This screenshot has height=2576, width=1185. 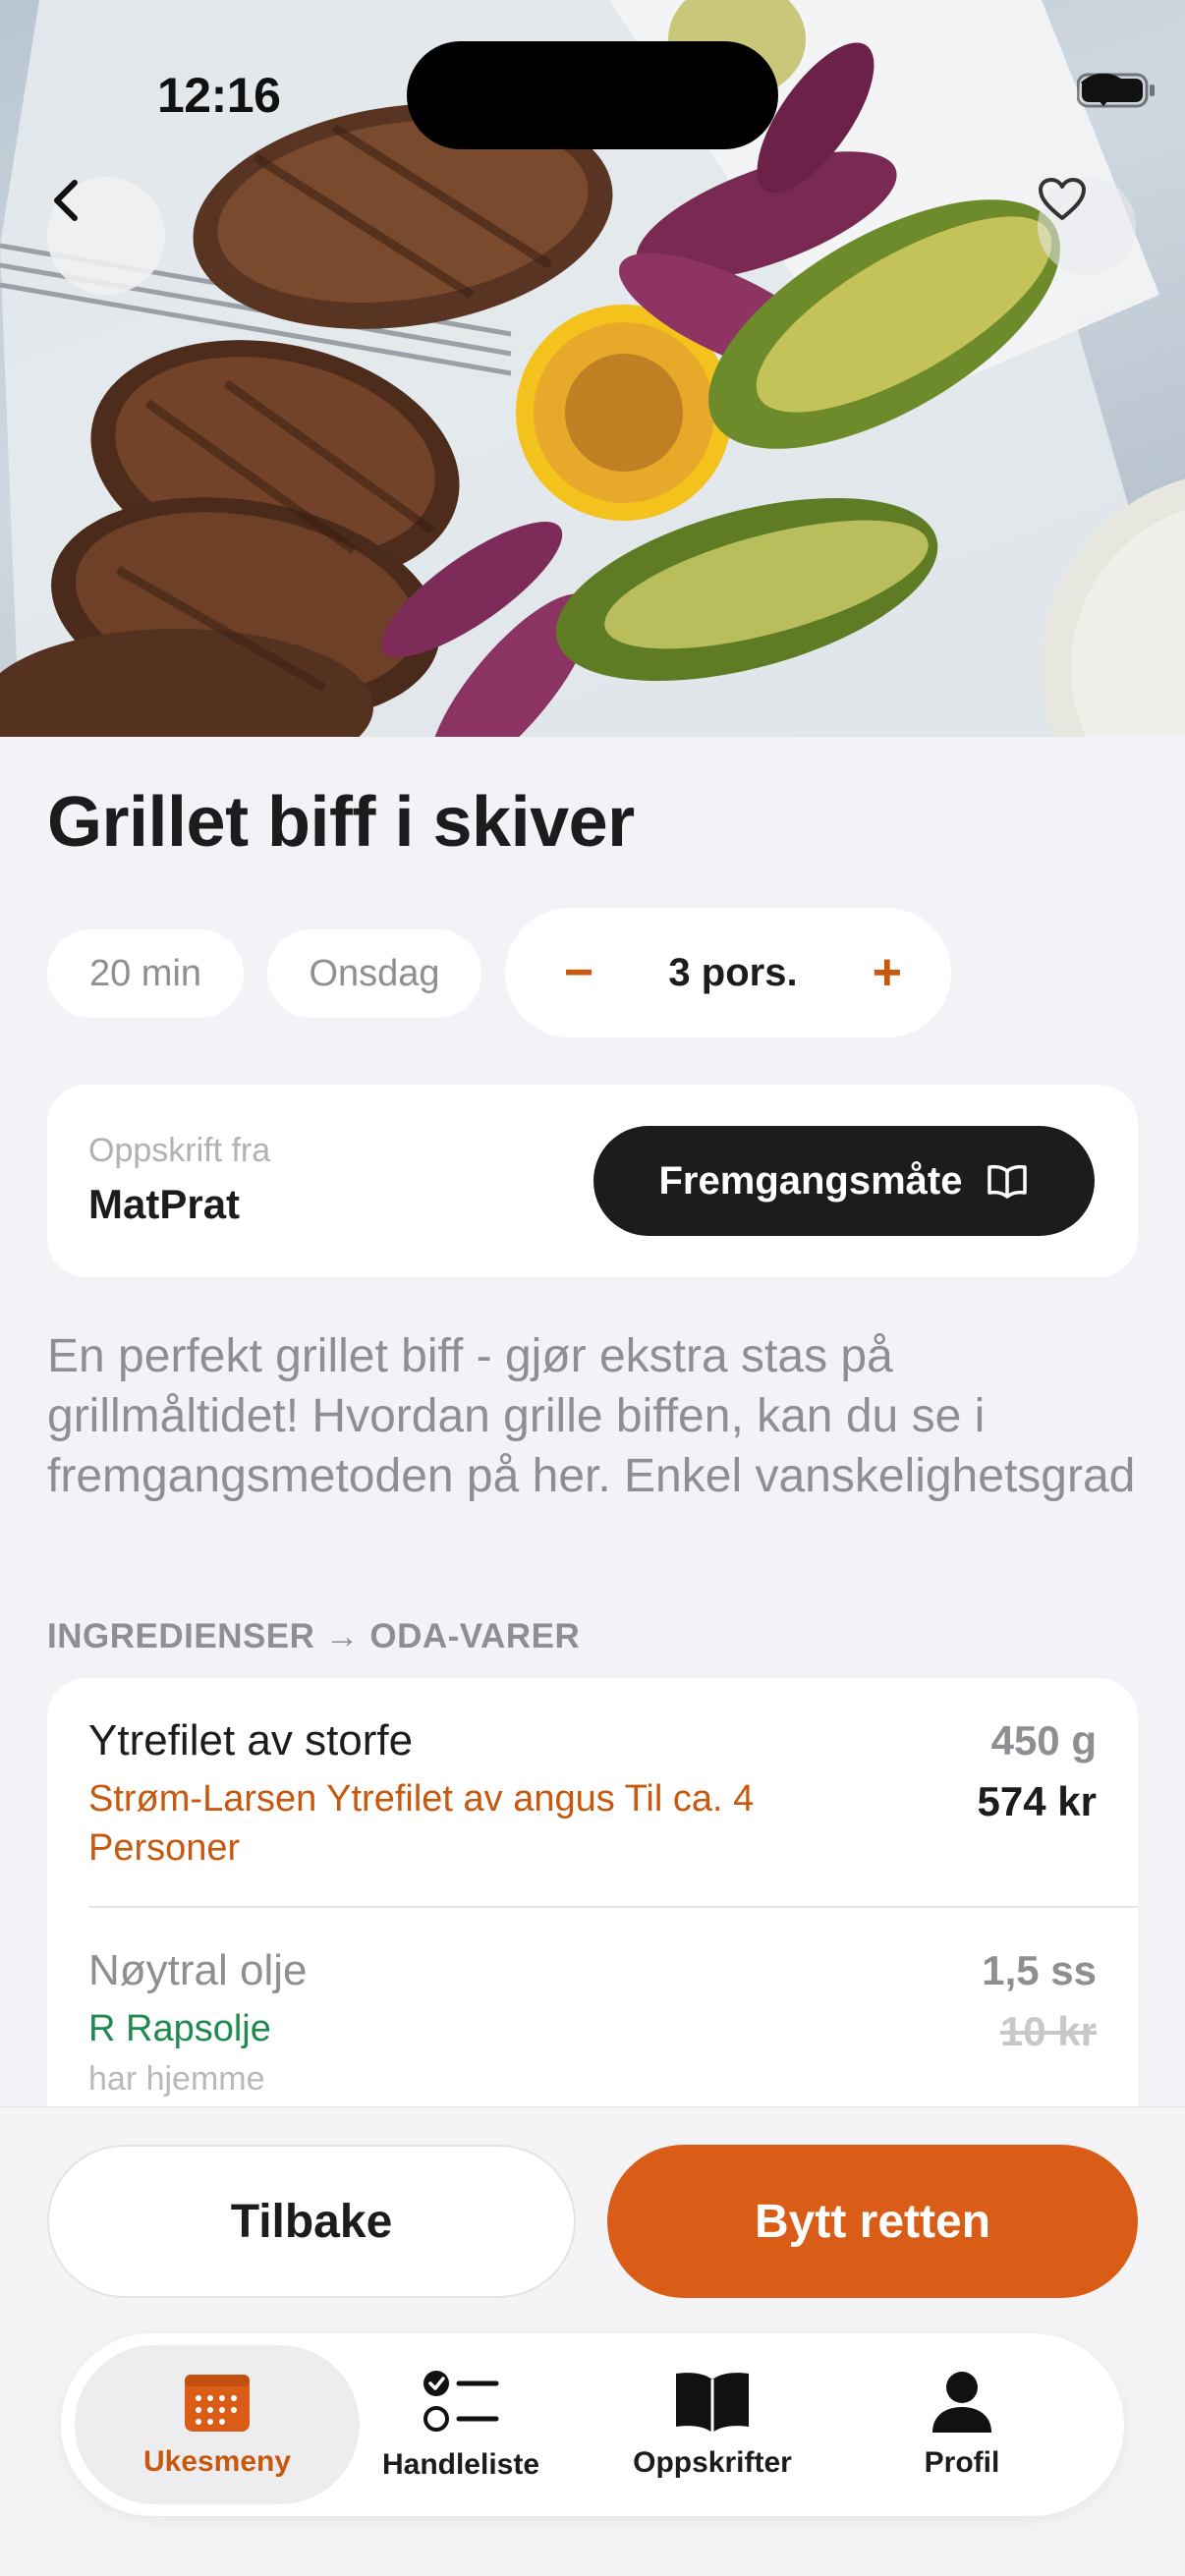 I want to click on ingredient-price: 574 kr, so click(x=1037, y=1801).